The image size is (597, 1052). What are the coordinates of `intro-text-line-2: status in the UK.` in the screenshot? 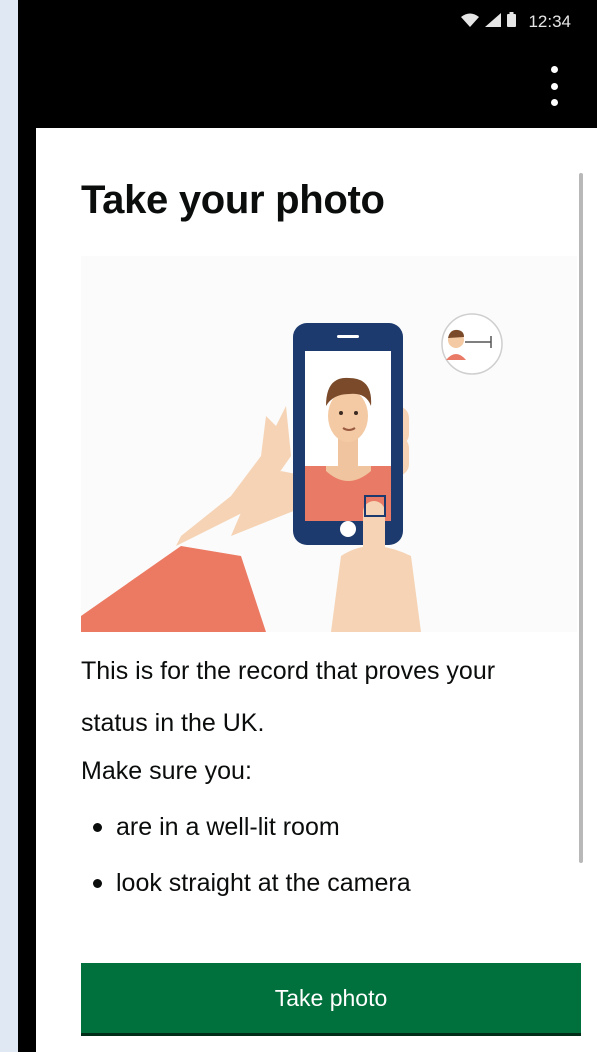 It's located at (173, 723).